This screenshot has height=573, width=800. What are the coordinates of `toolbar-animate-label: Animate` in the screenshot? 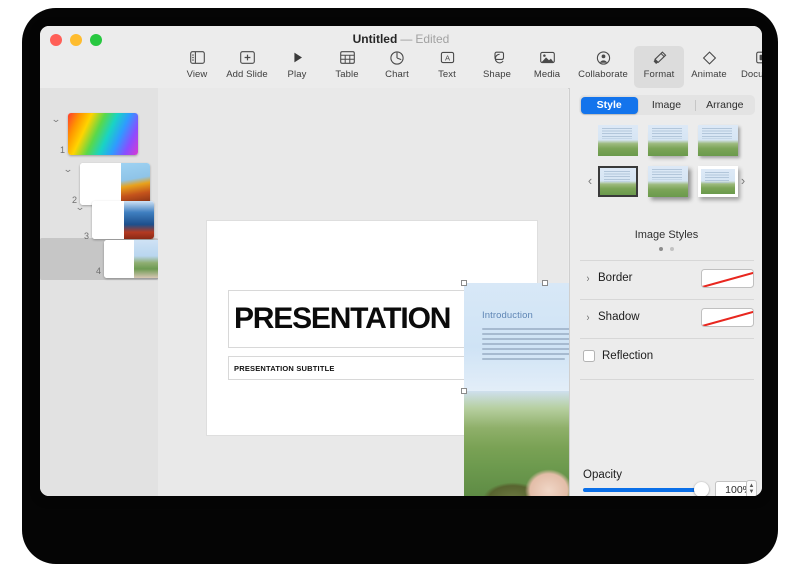 It's located at (709, 74).